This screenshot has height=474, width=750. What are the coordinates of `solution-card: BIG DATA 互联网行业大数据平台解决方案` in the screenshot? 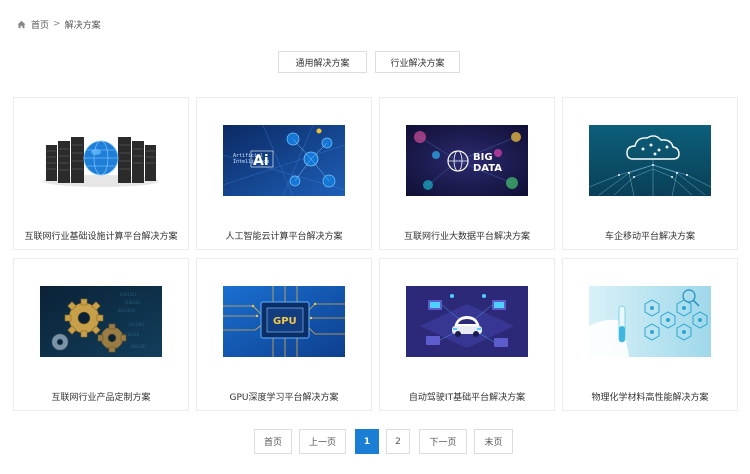 It's located at (467, 173).